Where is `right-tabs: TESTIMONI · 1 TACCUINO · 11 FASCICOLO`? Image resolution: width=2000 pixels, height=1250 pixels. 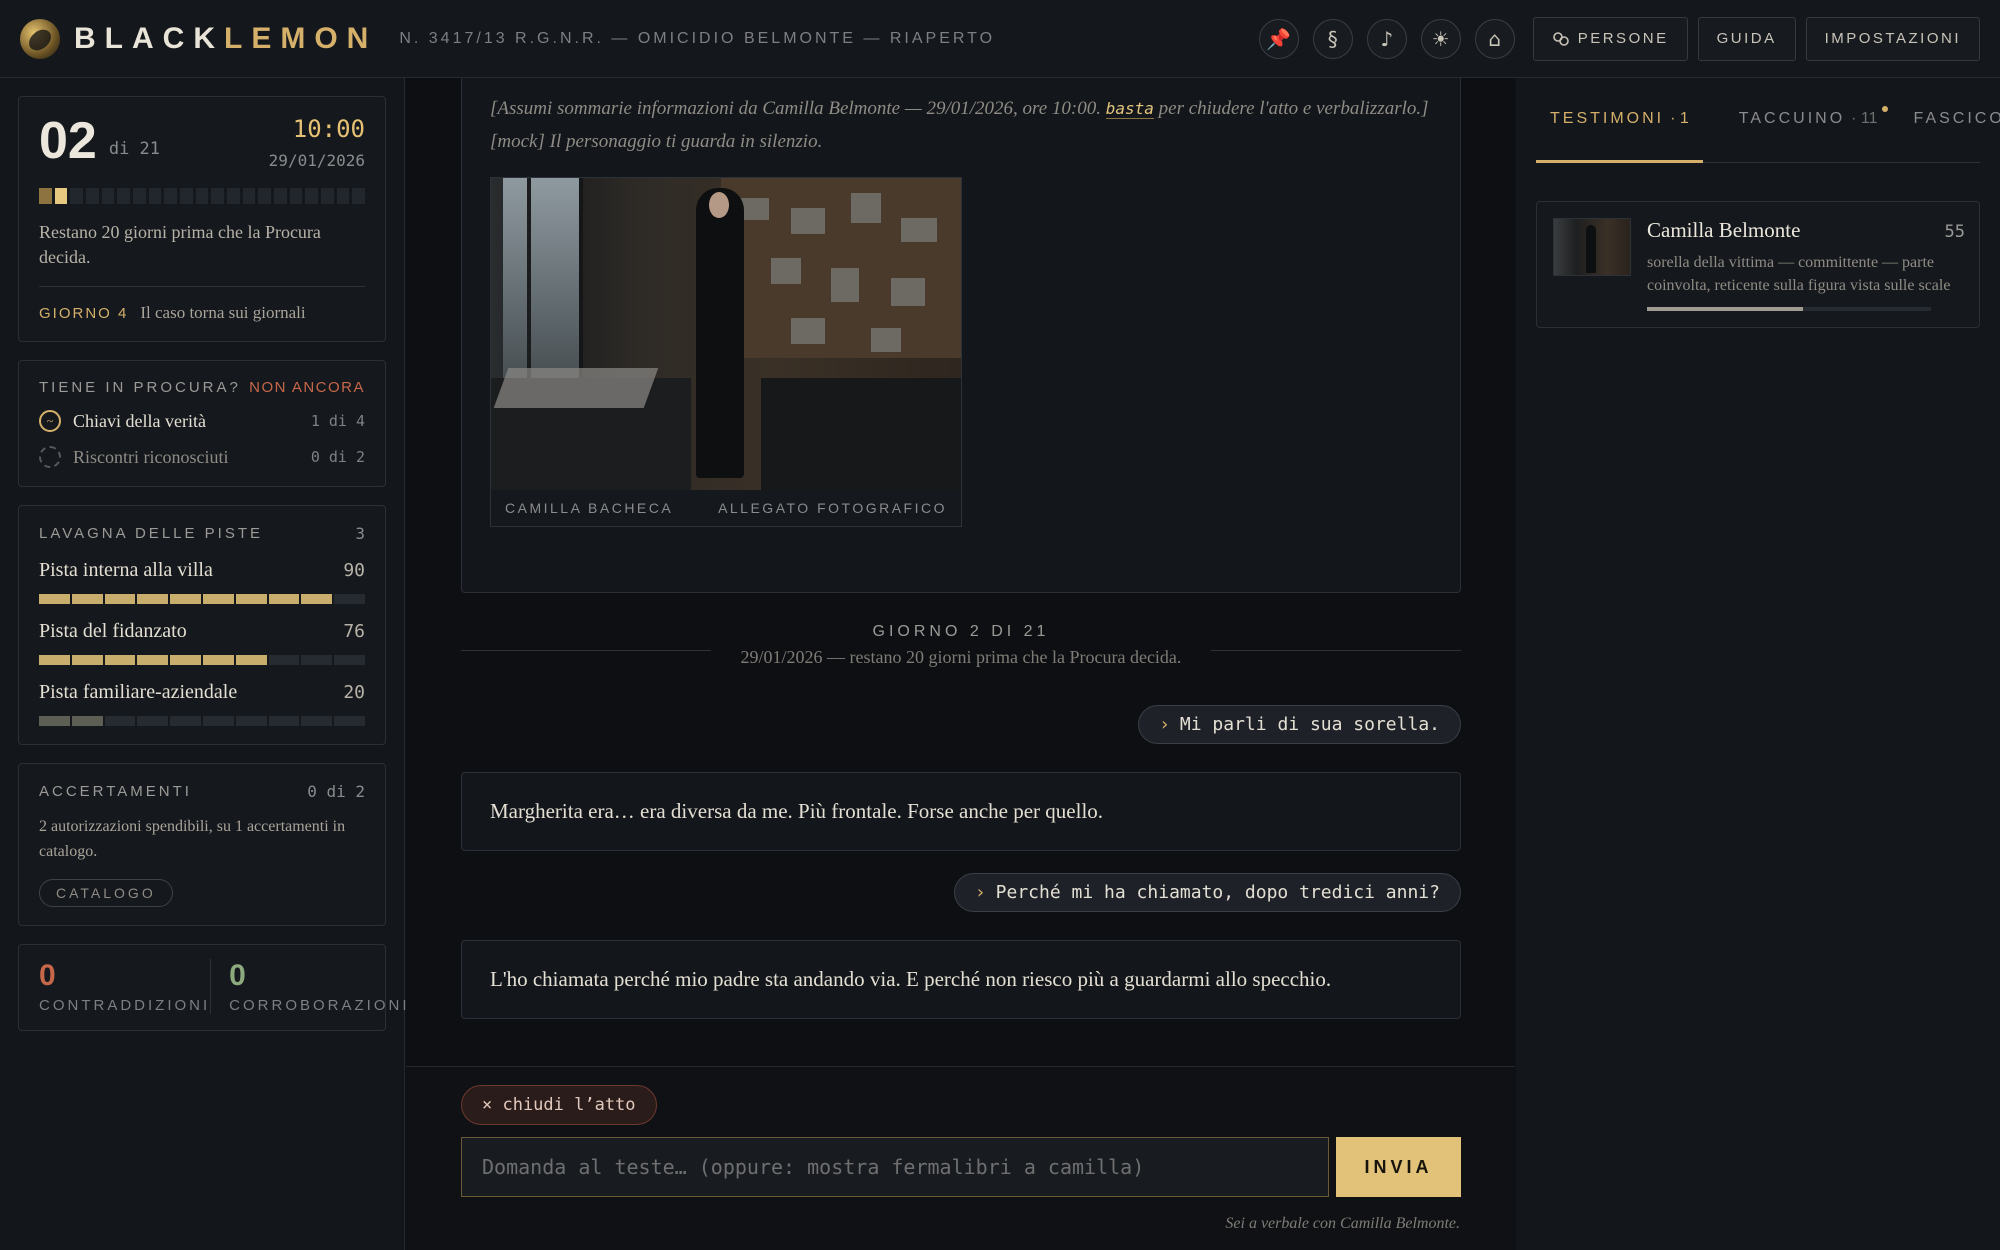 right-tabs: TESTIMONI · 1 TACCUINO · 11 FASCICOLO is located at coordinates (1768, 131).